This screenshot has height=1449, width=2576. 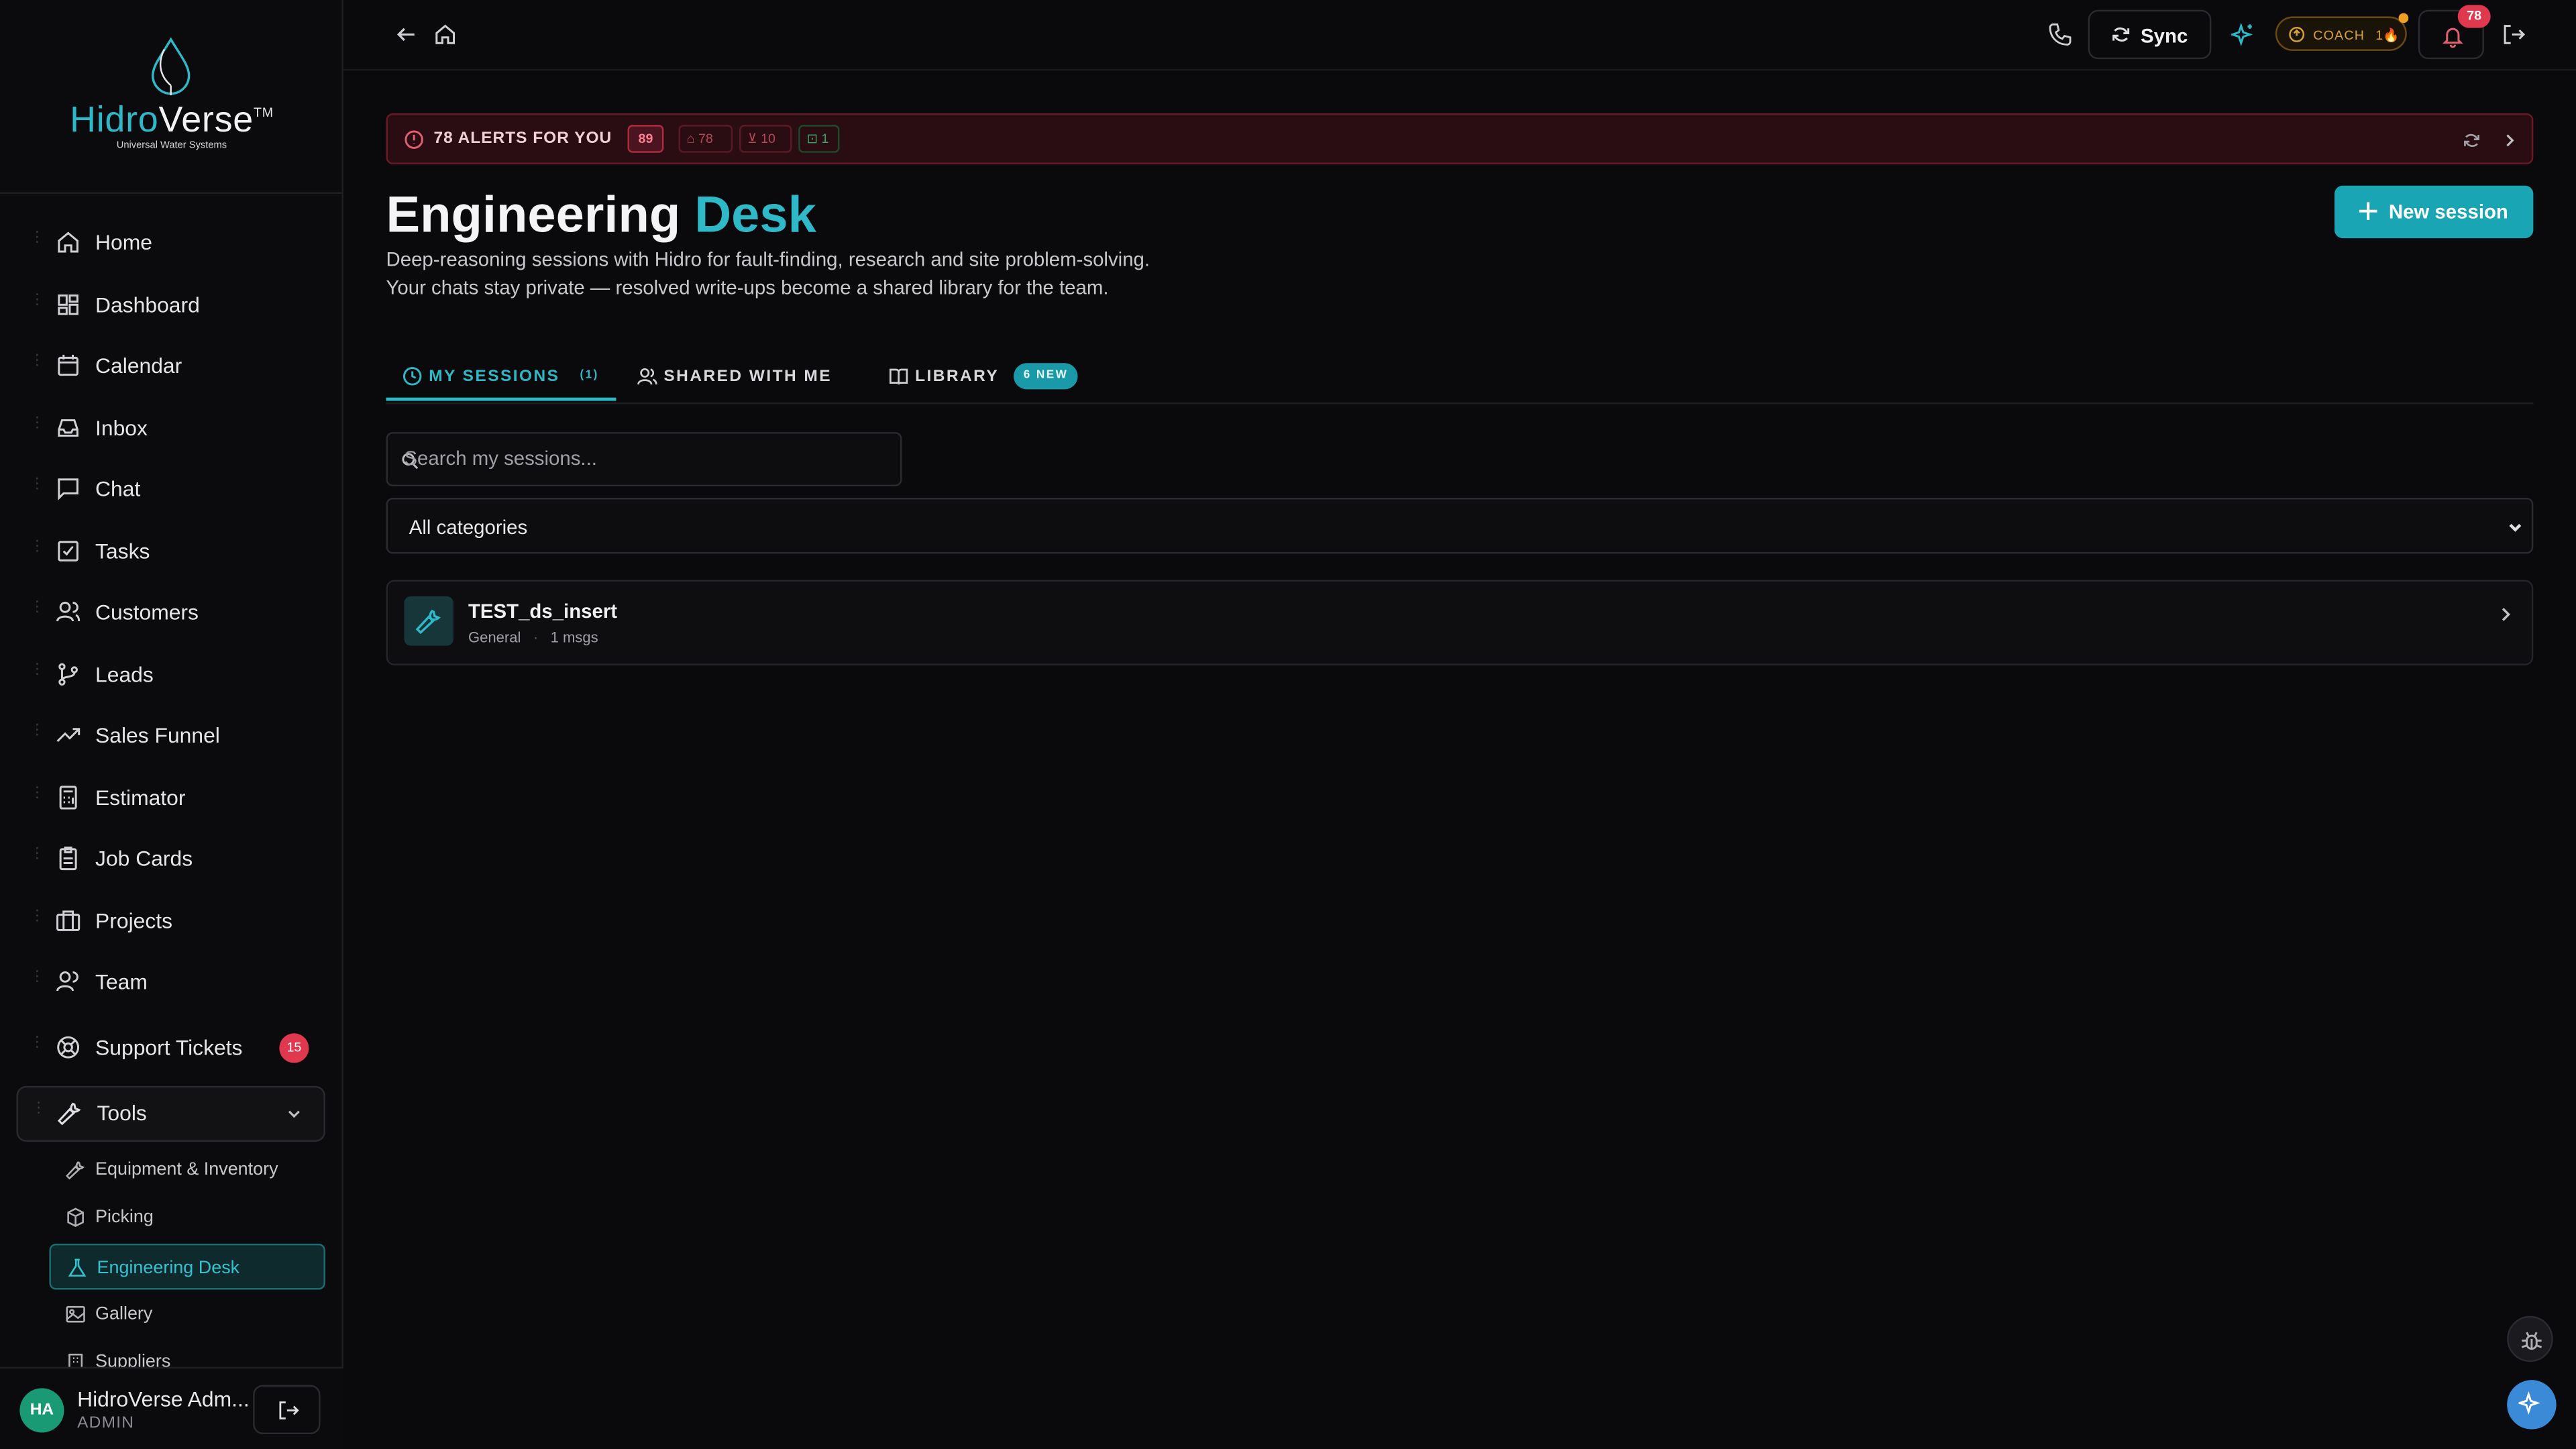 I want to click on session-list-item: TEST_ds_insert General · 1 msgs, so click(x=1460, y=622).